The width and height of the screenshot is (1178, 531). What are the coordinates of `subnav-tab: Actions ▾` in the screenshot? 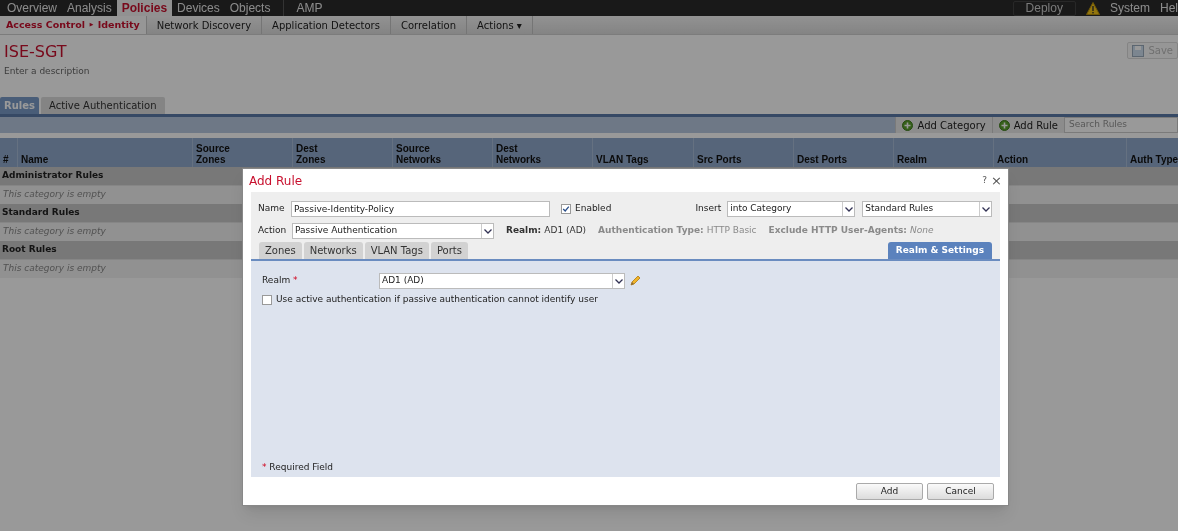 It's located at (500, 25).